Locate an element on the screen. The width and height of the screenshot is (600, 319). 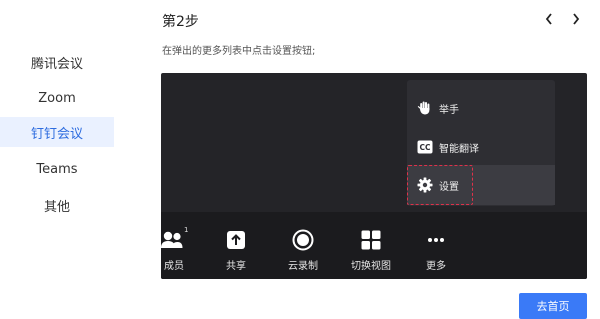
sidebar-item-label: 钉钉会议 is located at coordinates (56, 134).